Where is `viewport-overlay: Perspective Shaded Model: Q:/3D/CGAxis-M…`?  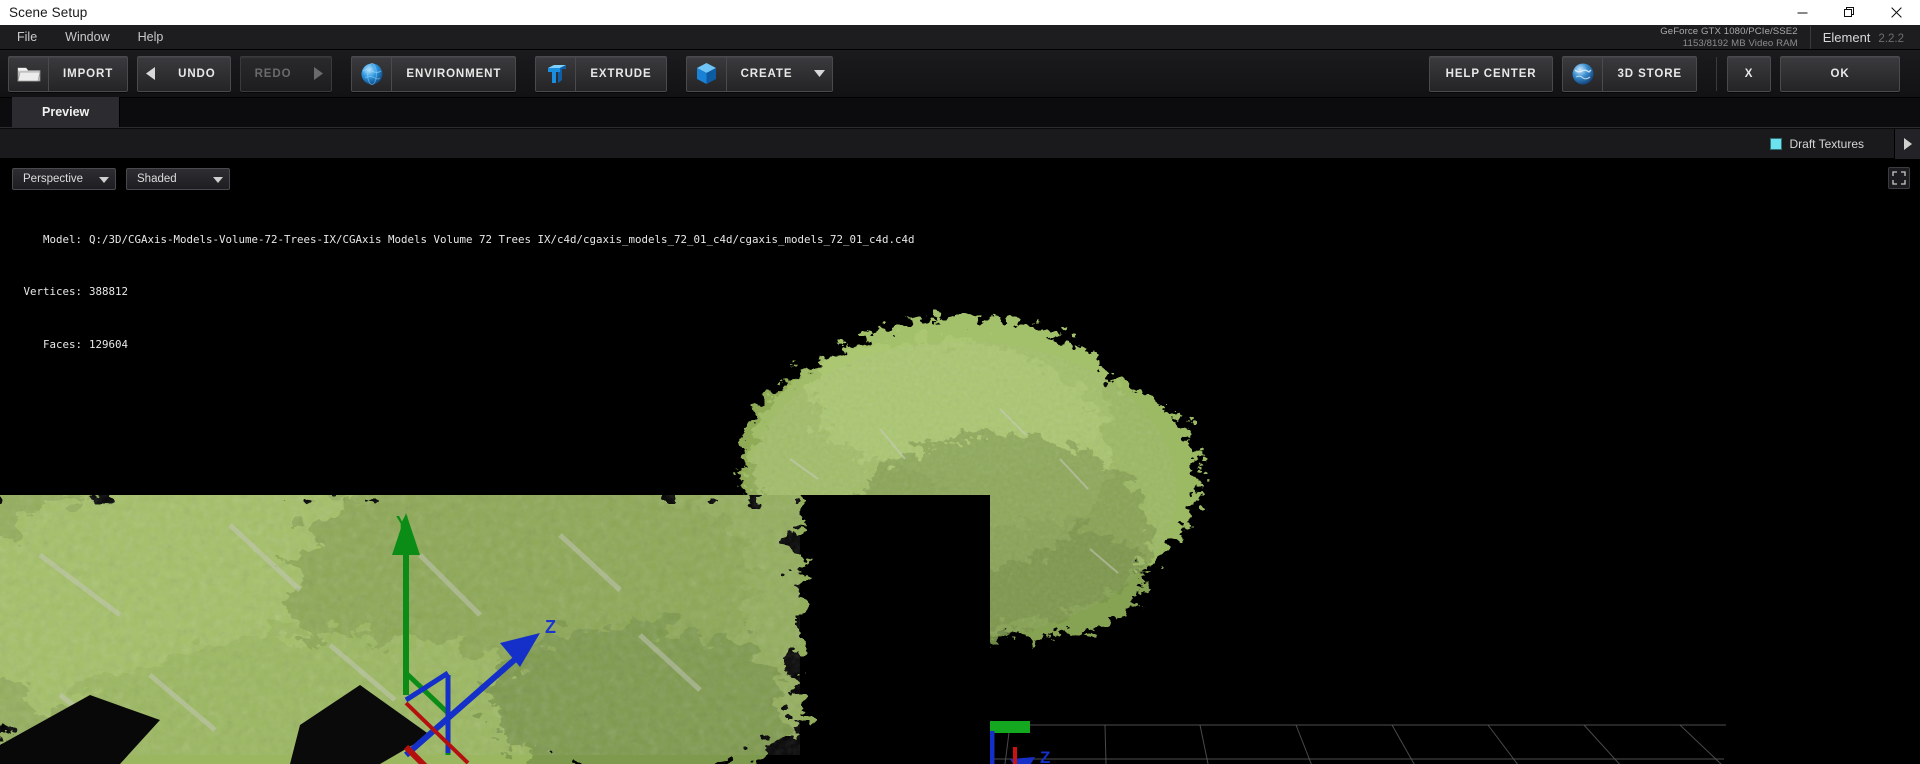 viewport-overlay: Perspective Shaded Model: Q:/3D/CGAxis-M… is located at coordinates (457, 273).